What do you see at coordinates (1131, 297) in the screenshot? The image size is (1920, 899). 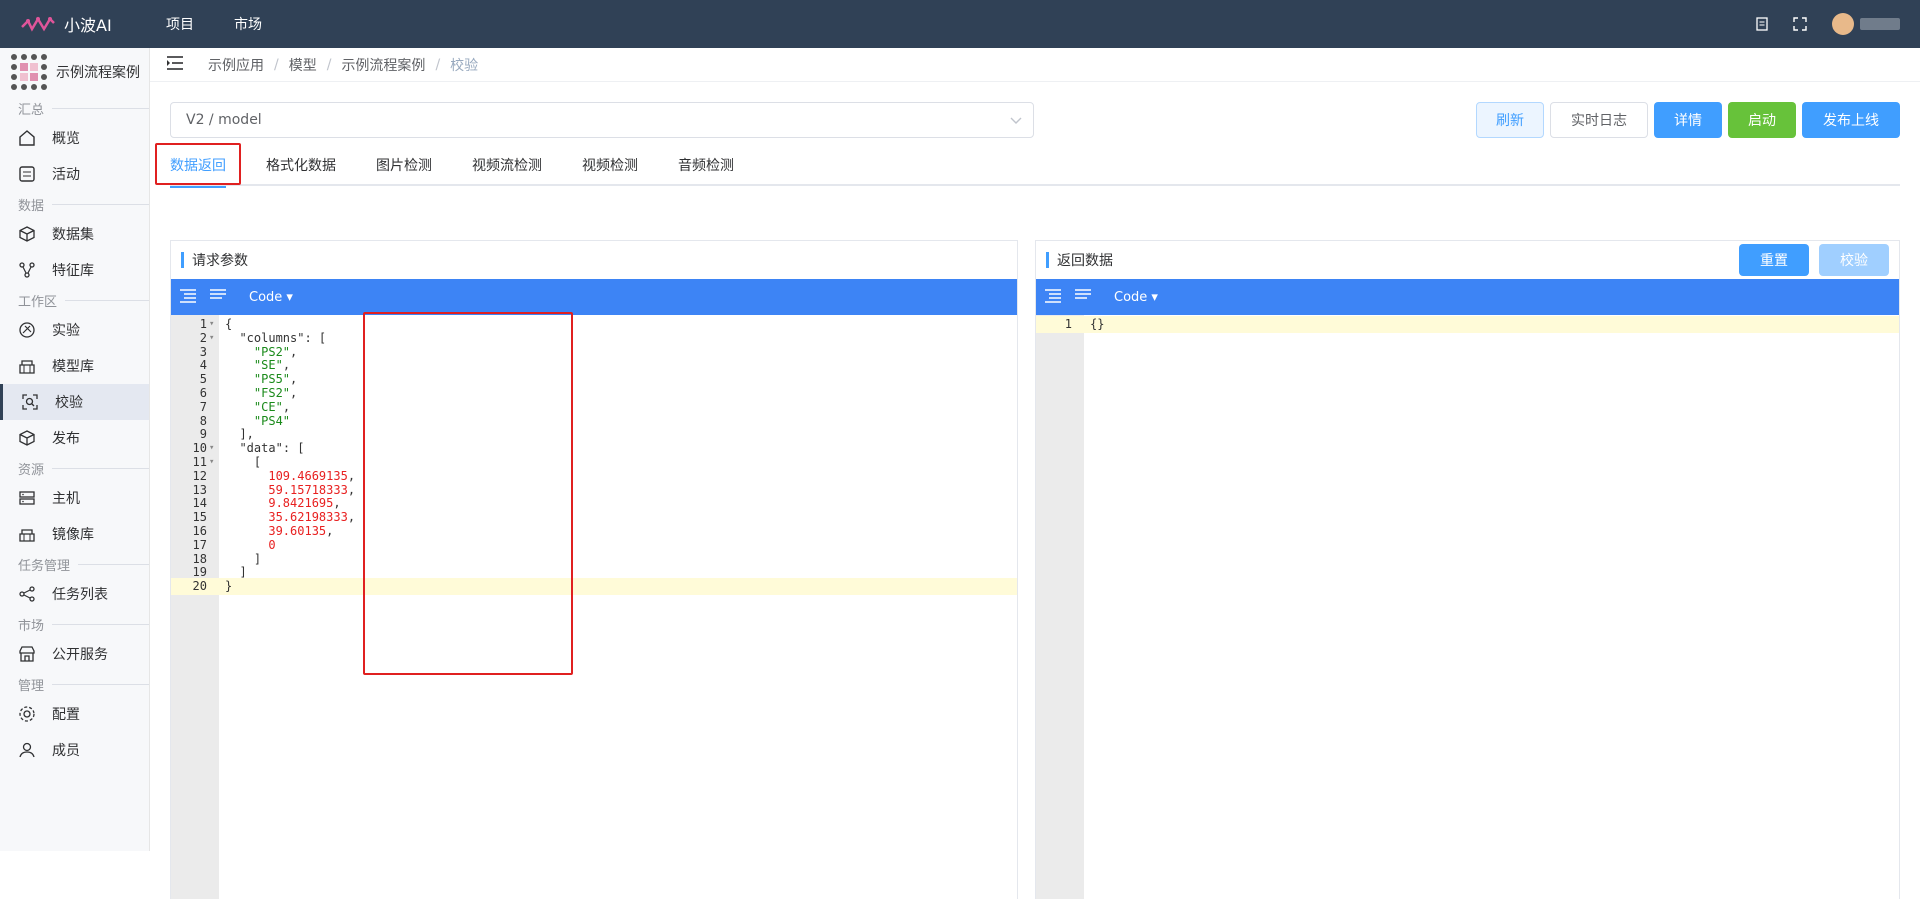 I see `mode-label: Code` at bounding box center [1131, 297].